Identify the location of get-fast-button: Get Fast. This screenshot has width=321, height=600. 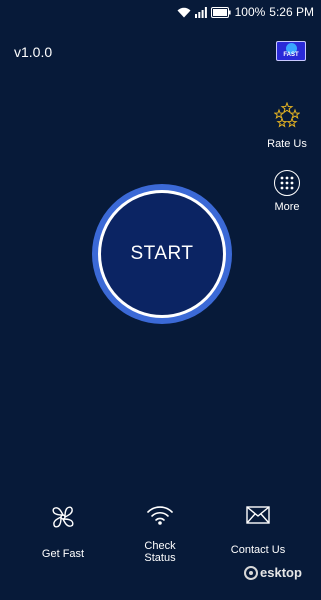
(63, 532).